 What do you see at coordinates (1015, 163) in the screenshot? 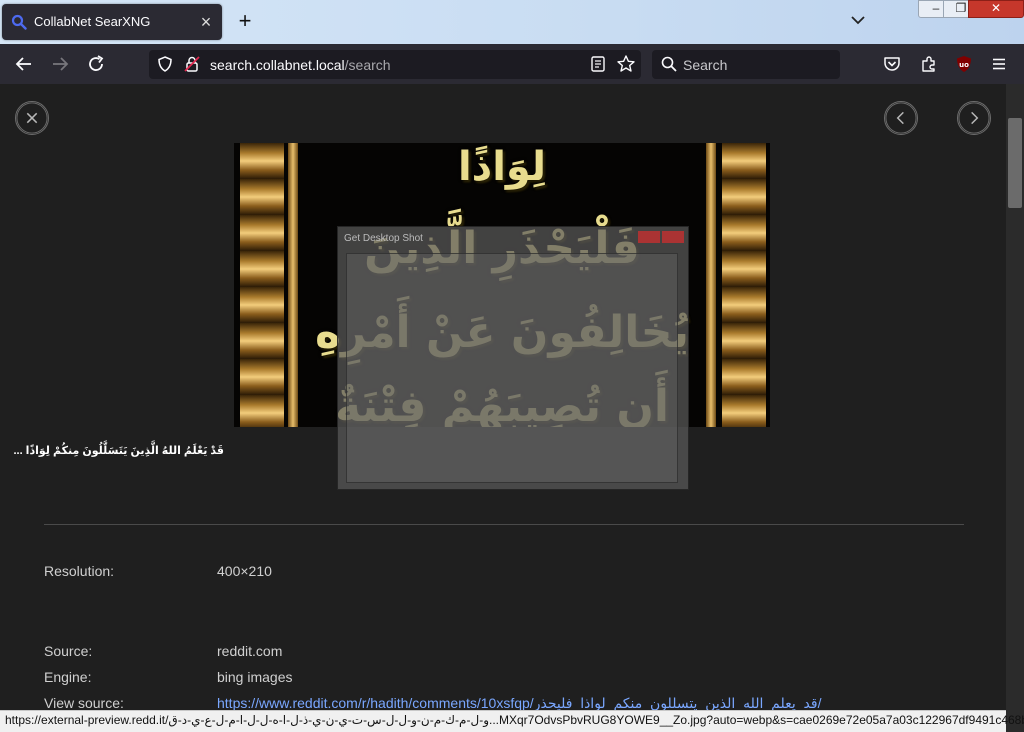
I see `scrollbar-thumb` at bounding box center [1015, 163].